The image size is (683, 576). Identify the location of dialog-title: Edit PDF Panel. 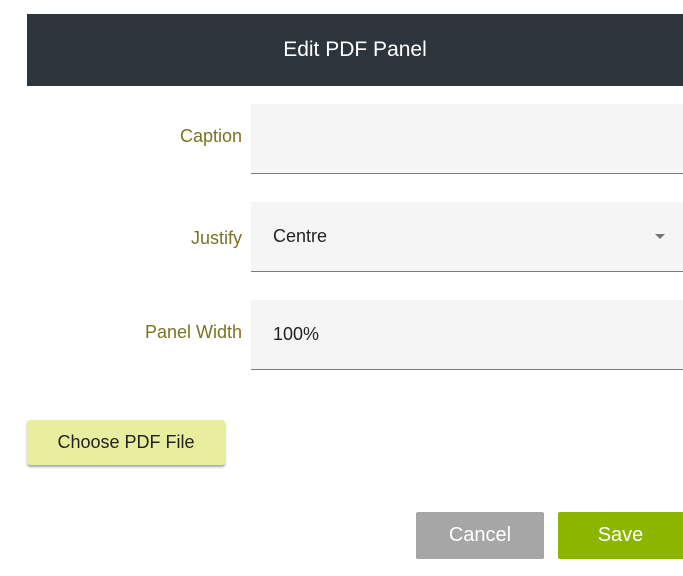
(355, 49).